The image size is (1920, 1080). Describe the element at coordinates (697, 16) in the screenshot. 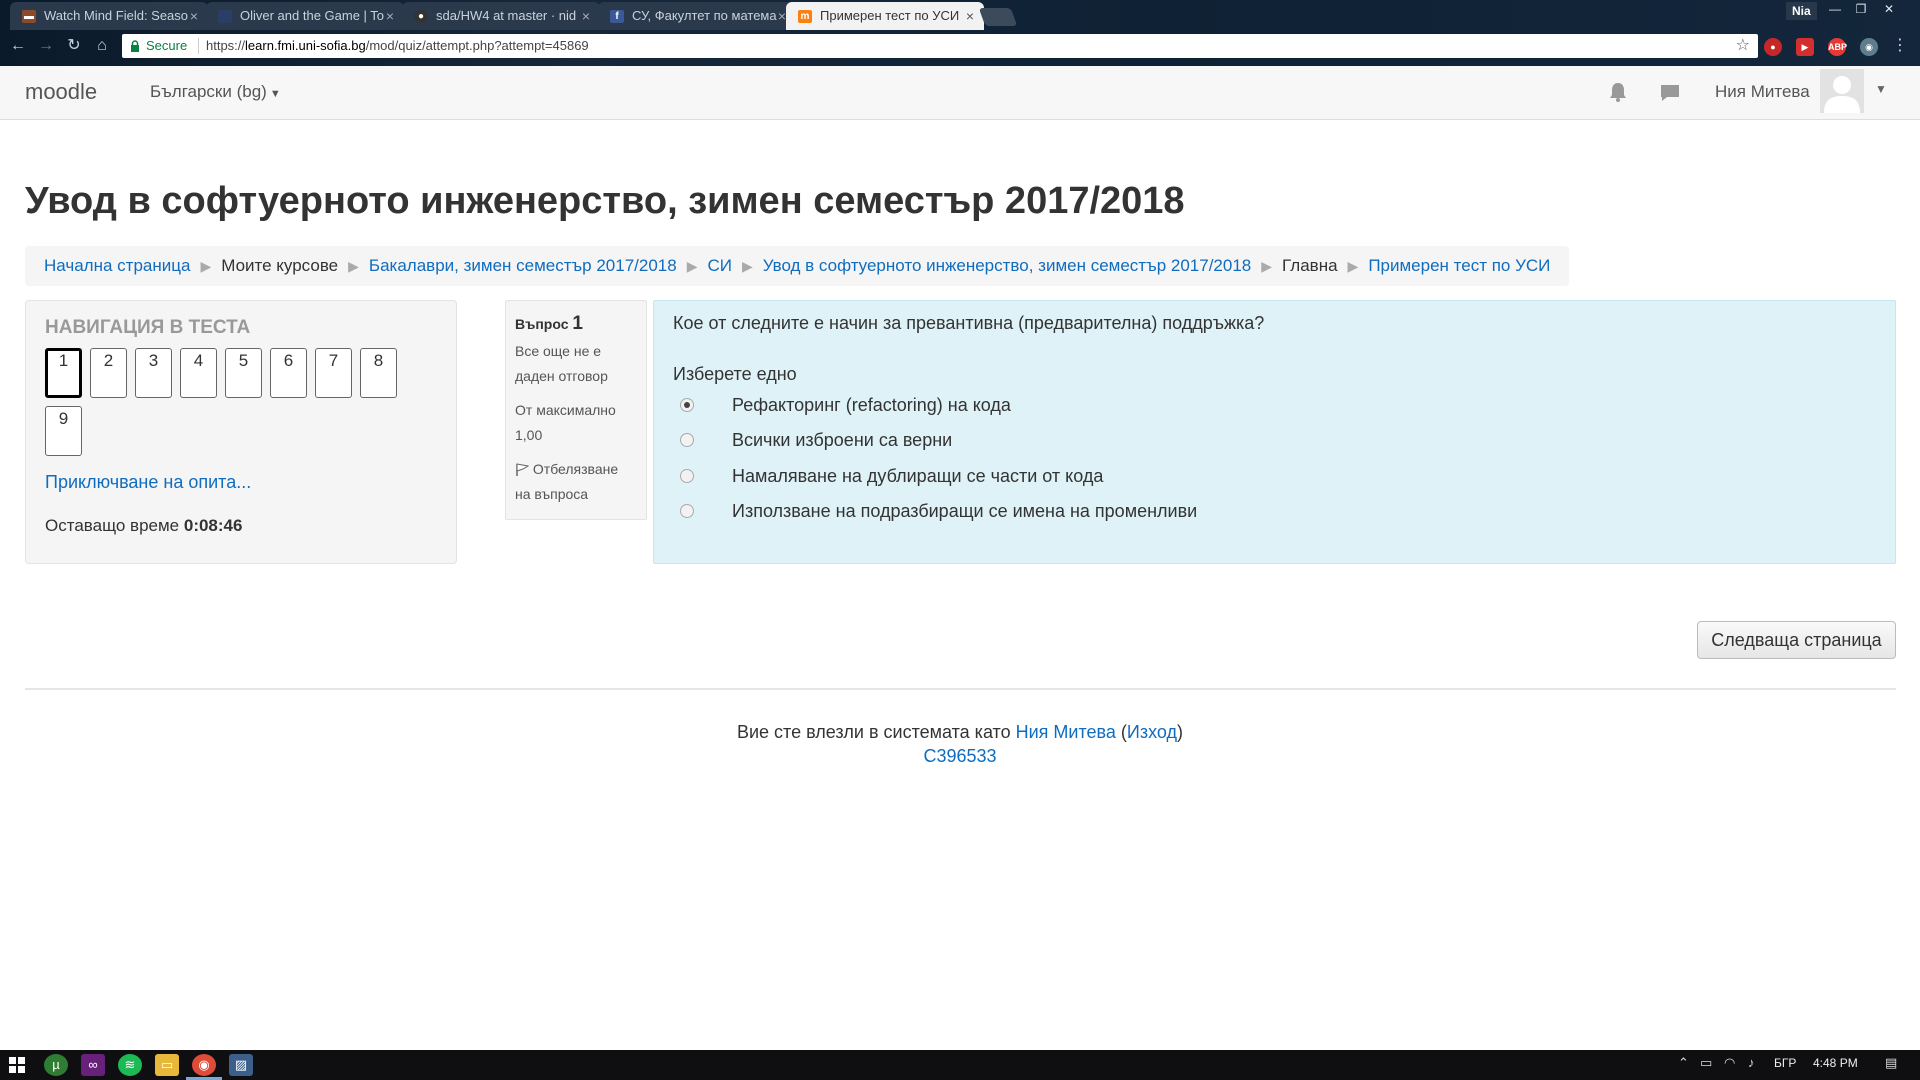

I see `browser-tab-4: f СУ, Факултет по матема ×` at that location.